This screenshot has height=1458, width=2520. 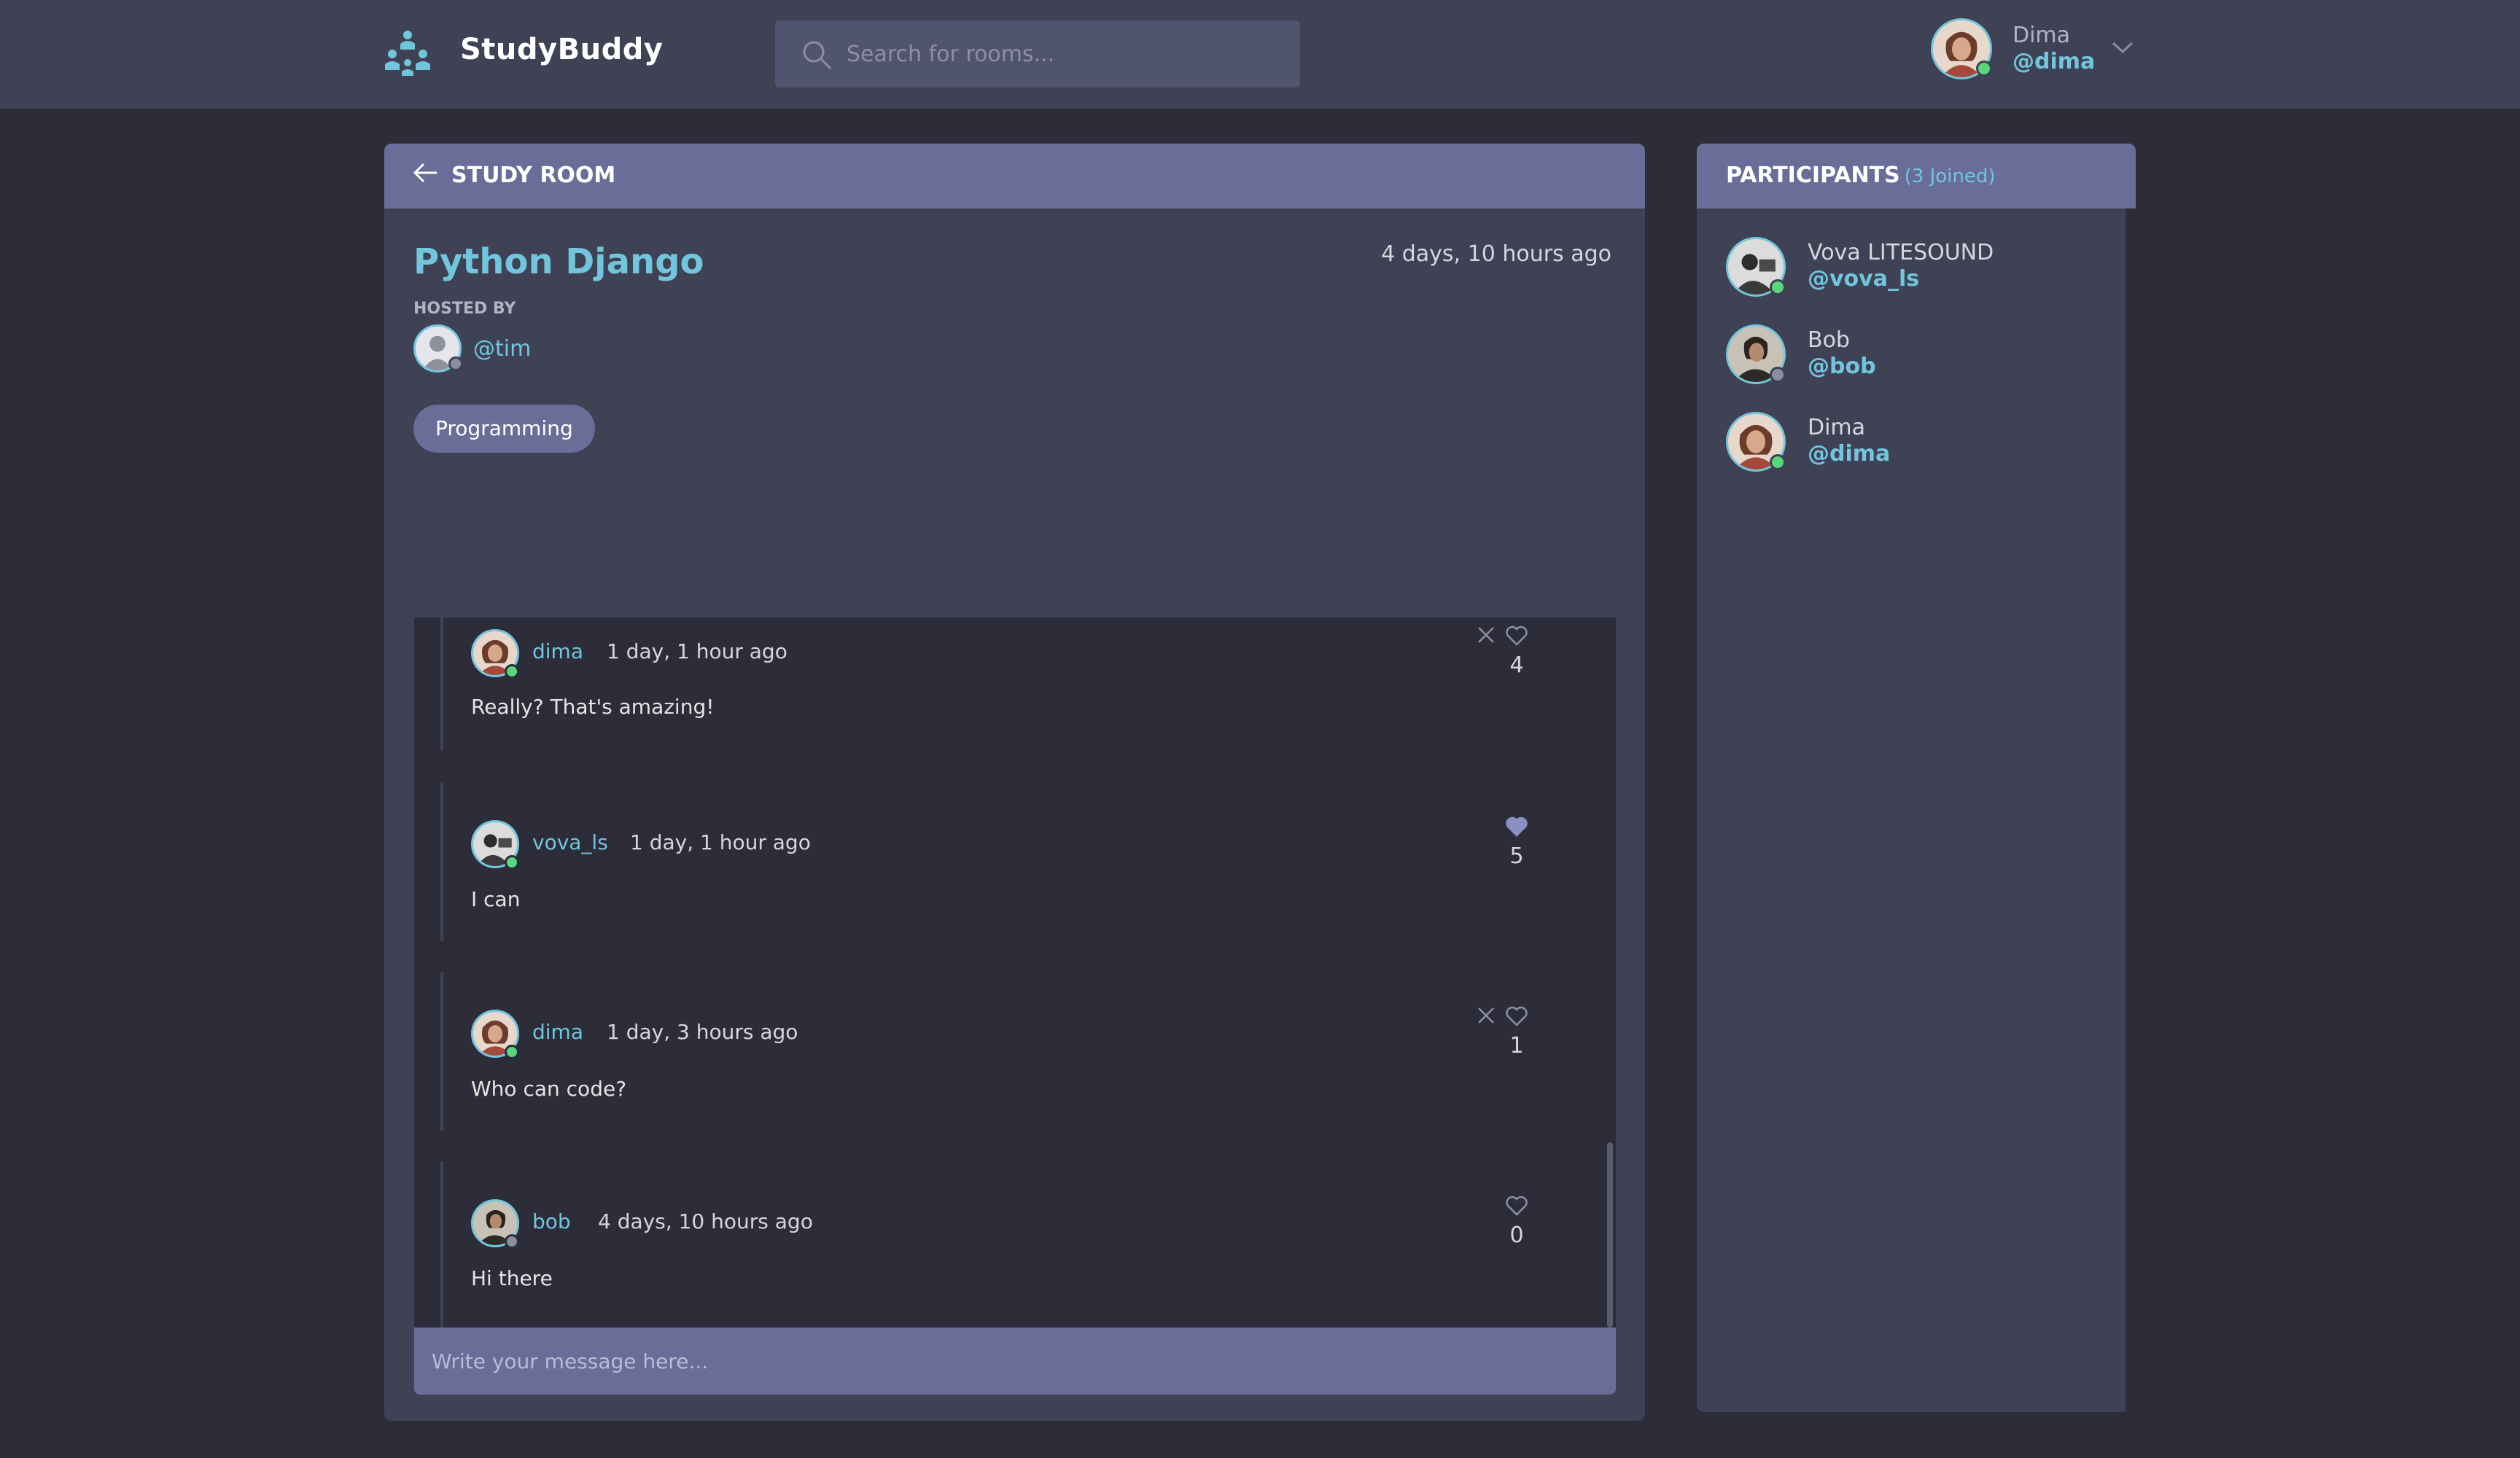 I want to click on participant-item: Vova LITESOUND @vova_ls, so click(x=1915, y=268).